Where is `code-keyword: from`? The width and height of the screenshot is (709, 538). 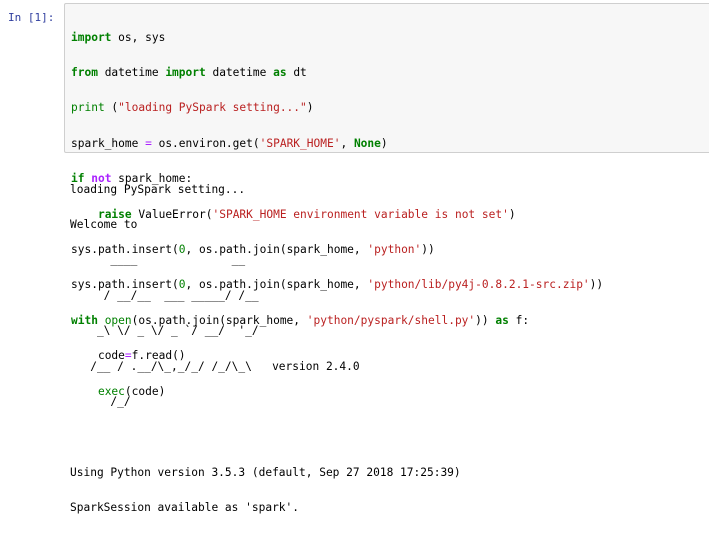 code-keyword: from is located at coordinates (84, 72).